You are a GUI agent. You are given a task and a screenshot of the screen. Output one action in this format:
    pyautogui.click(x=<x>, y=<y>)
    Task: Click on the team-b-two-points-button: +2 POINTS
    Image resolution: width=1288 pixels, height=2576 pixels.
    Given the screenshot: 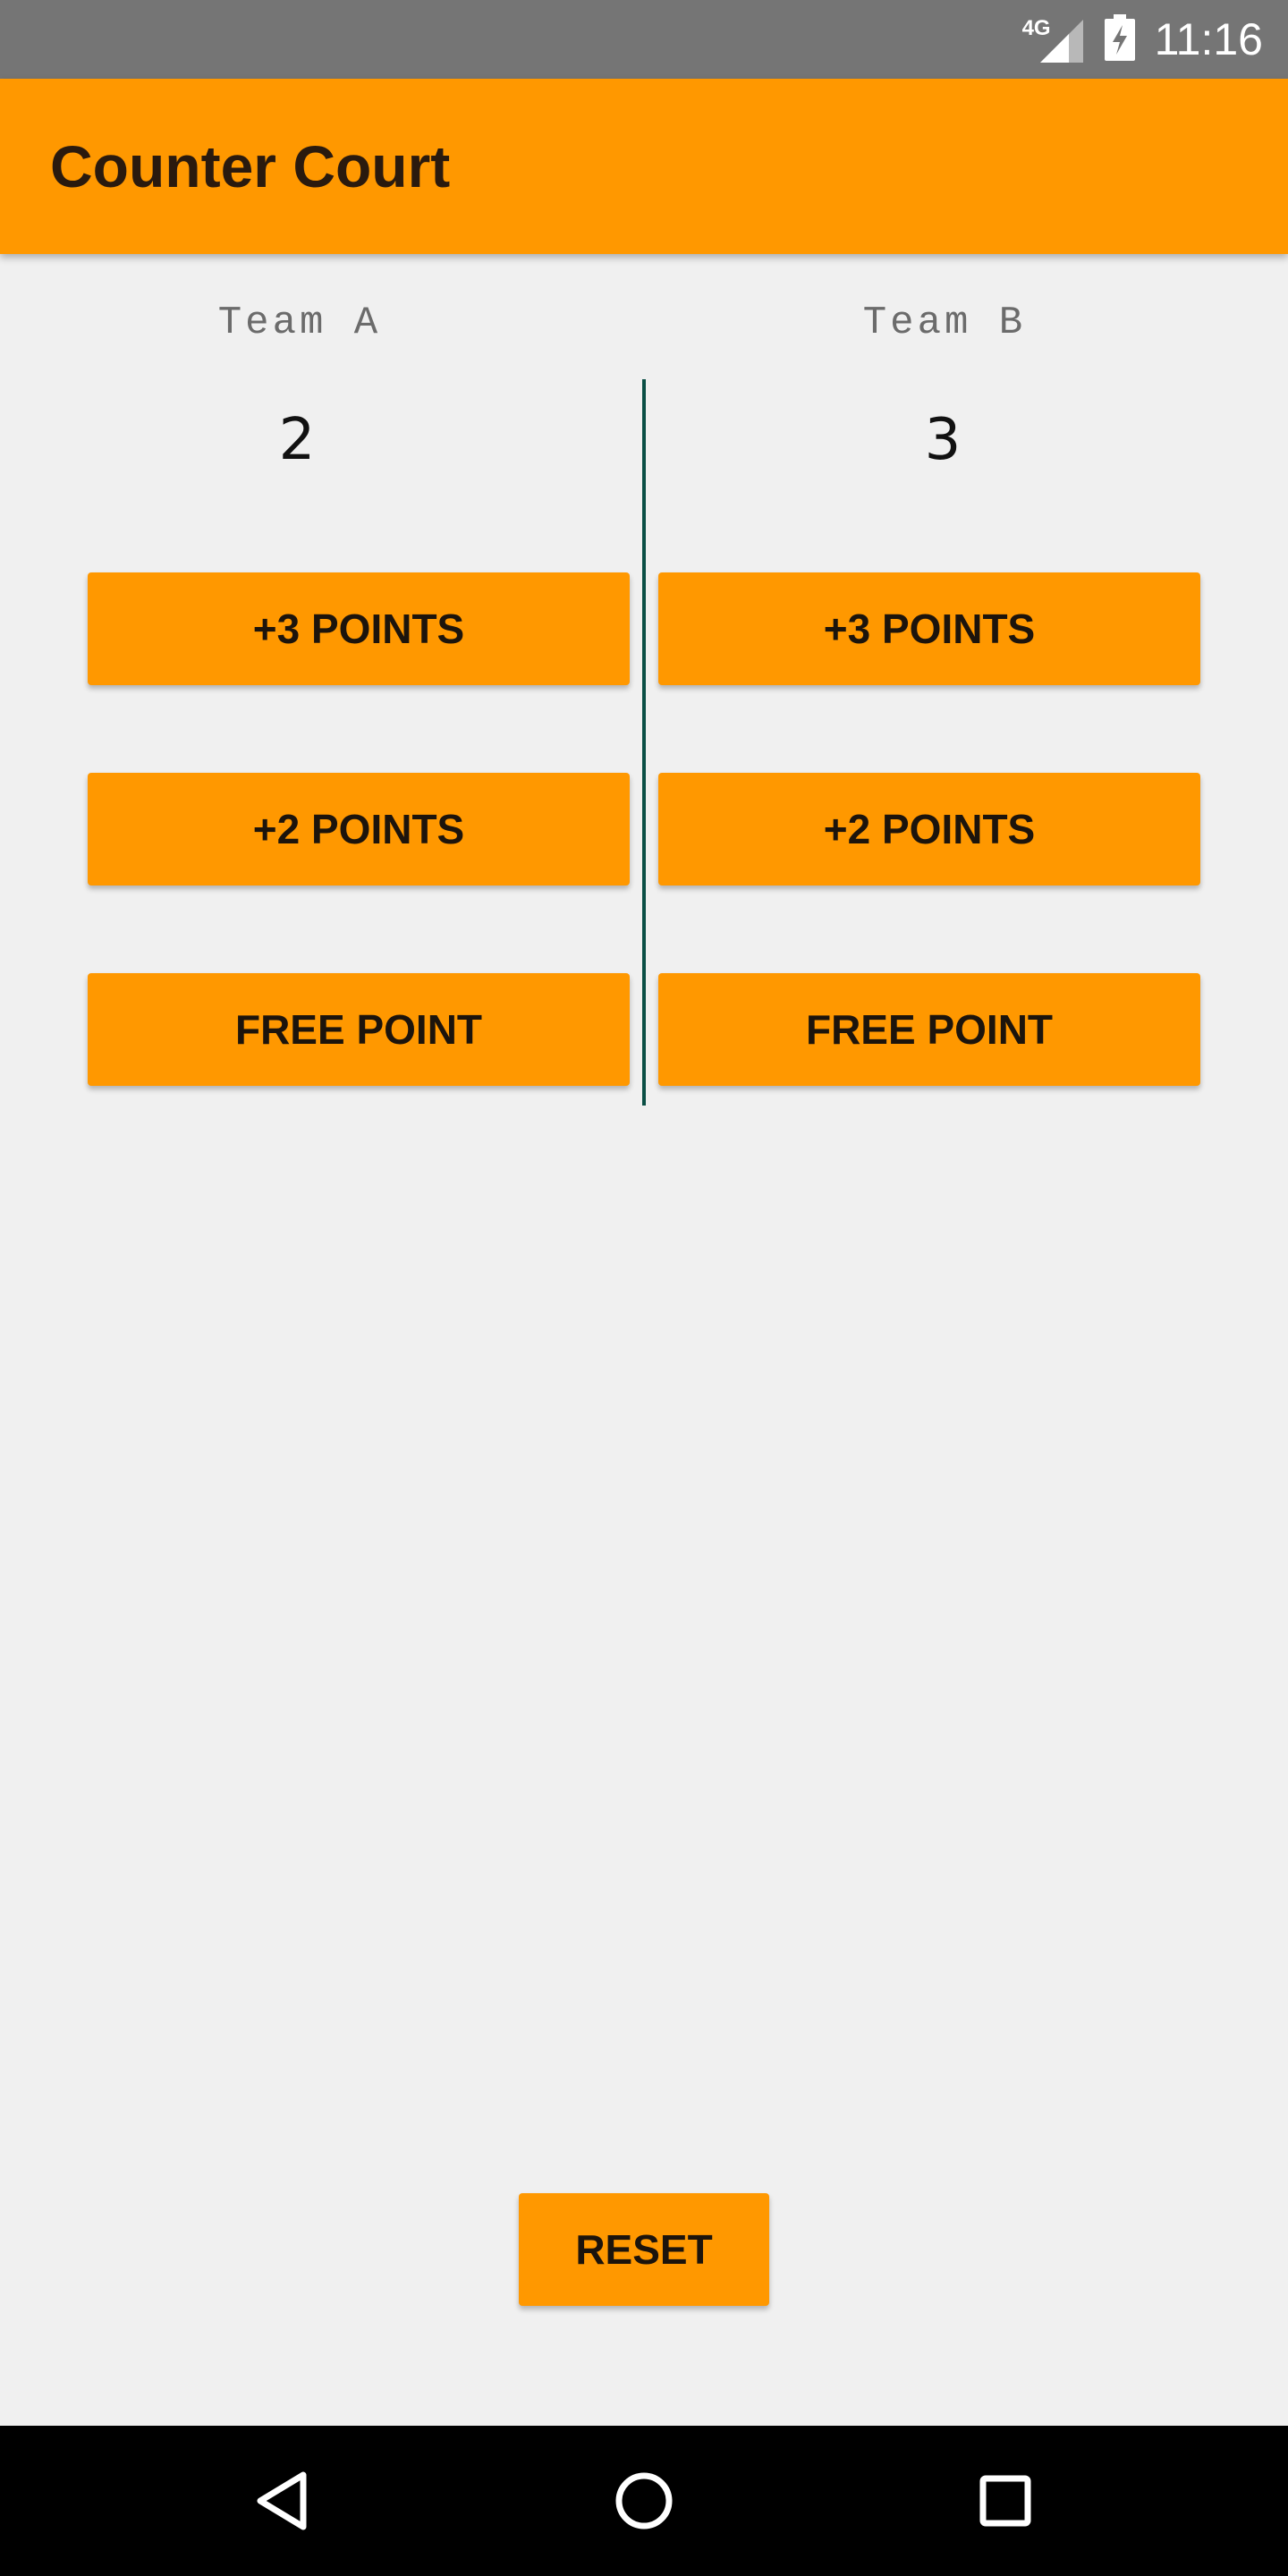 What is the action you would take?
    pyautogui.click(x=929, y=829)
    